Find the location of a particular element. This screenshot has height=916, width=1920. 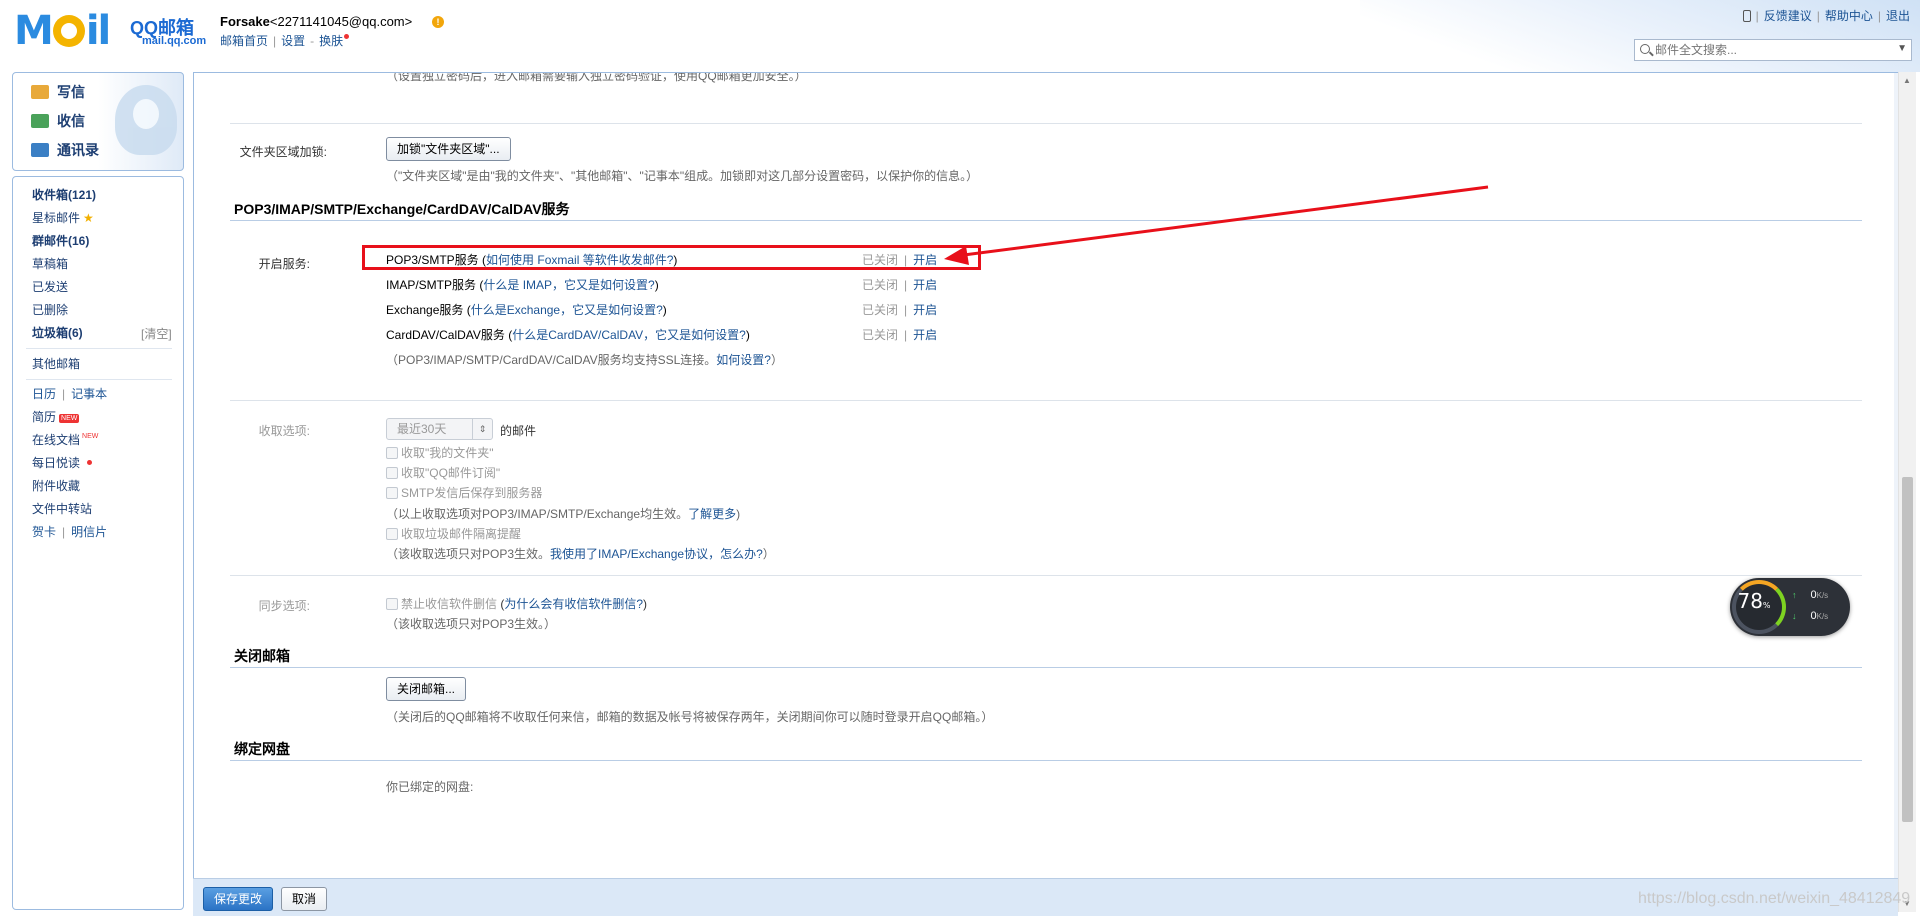

sync-option-hint: （该收取选项只对POP3生效。） is located at coordinates (471, 624).